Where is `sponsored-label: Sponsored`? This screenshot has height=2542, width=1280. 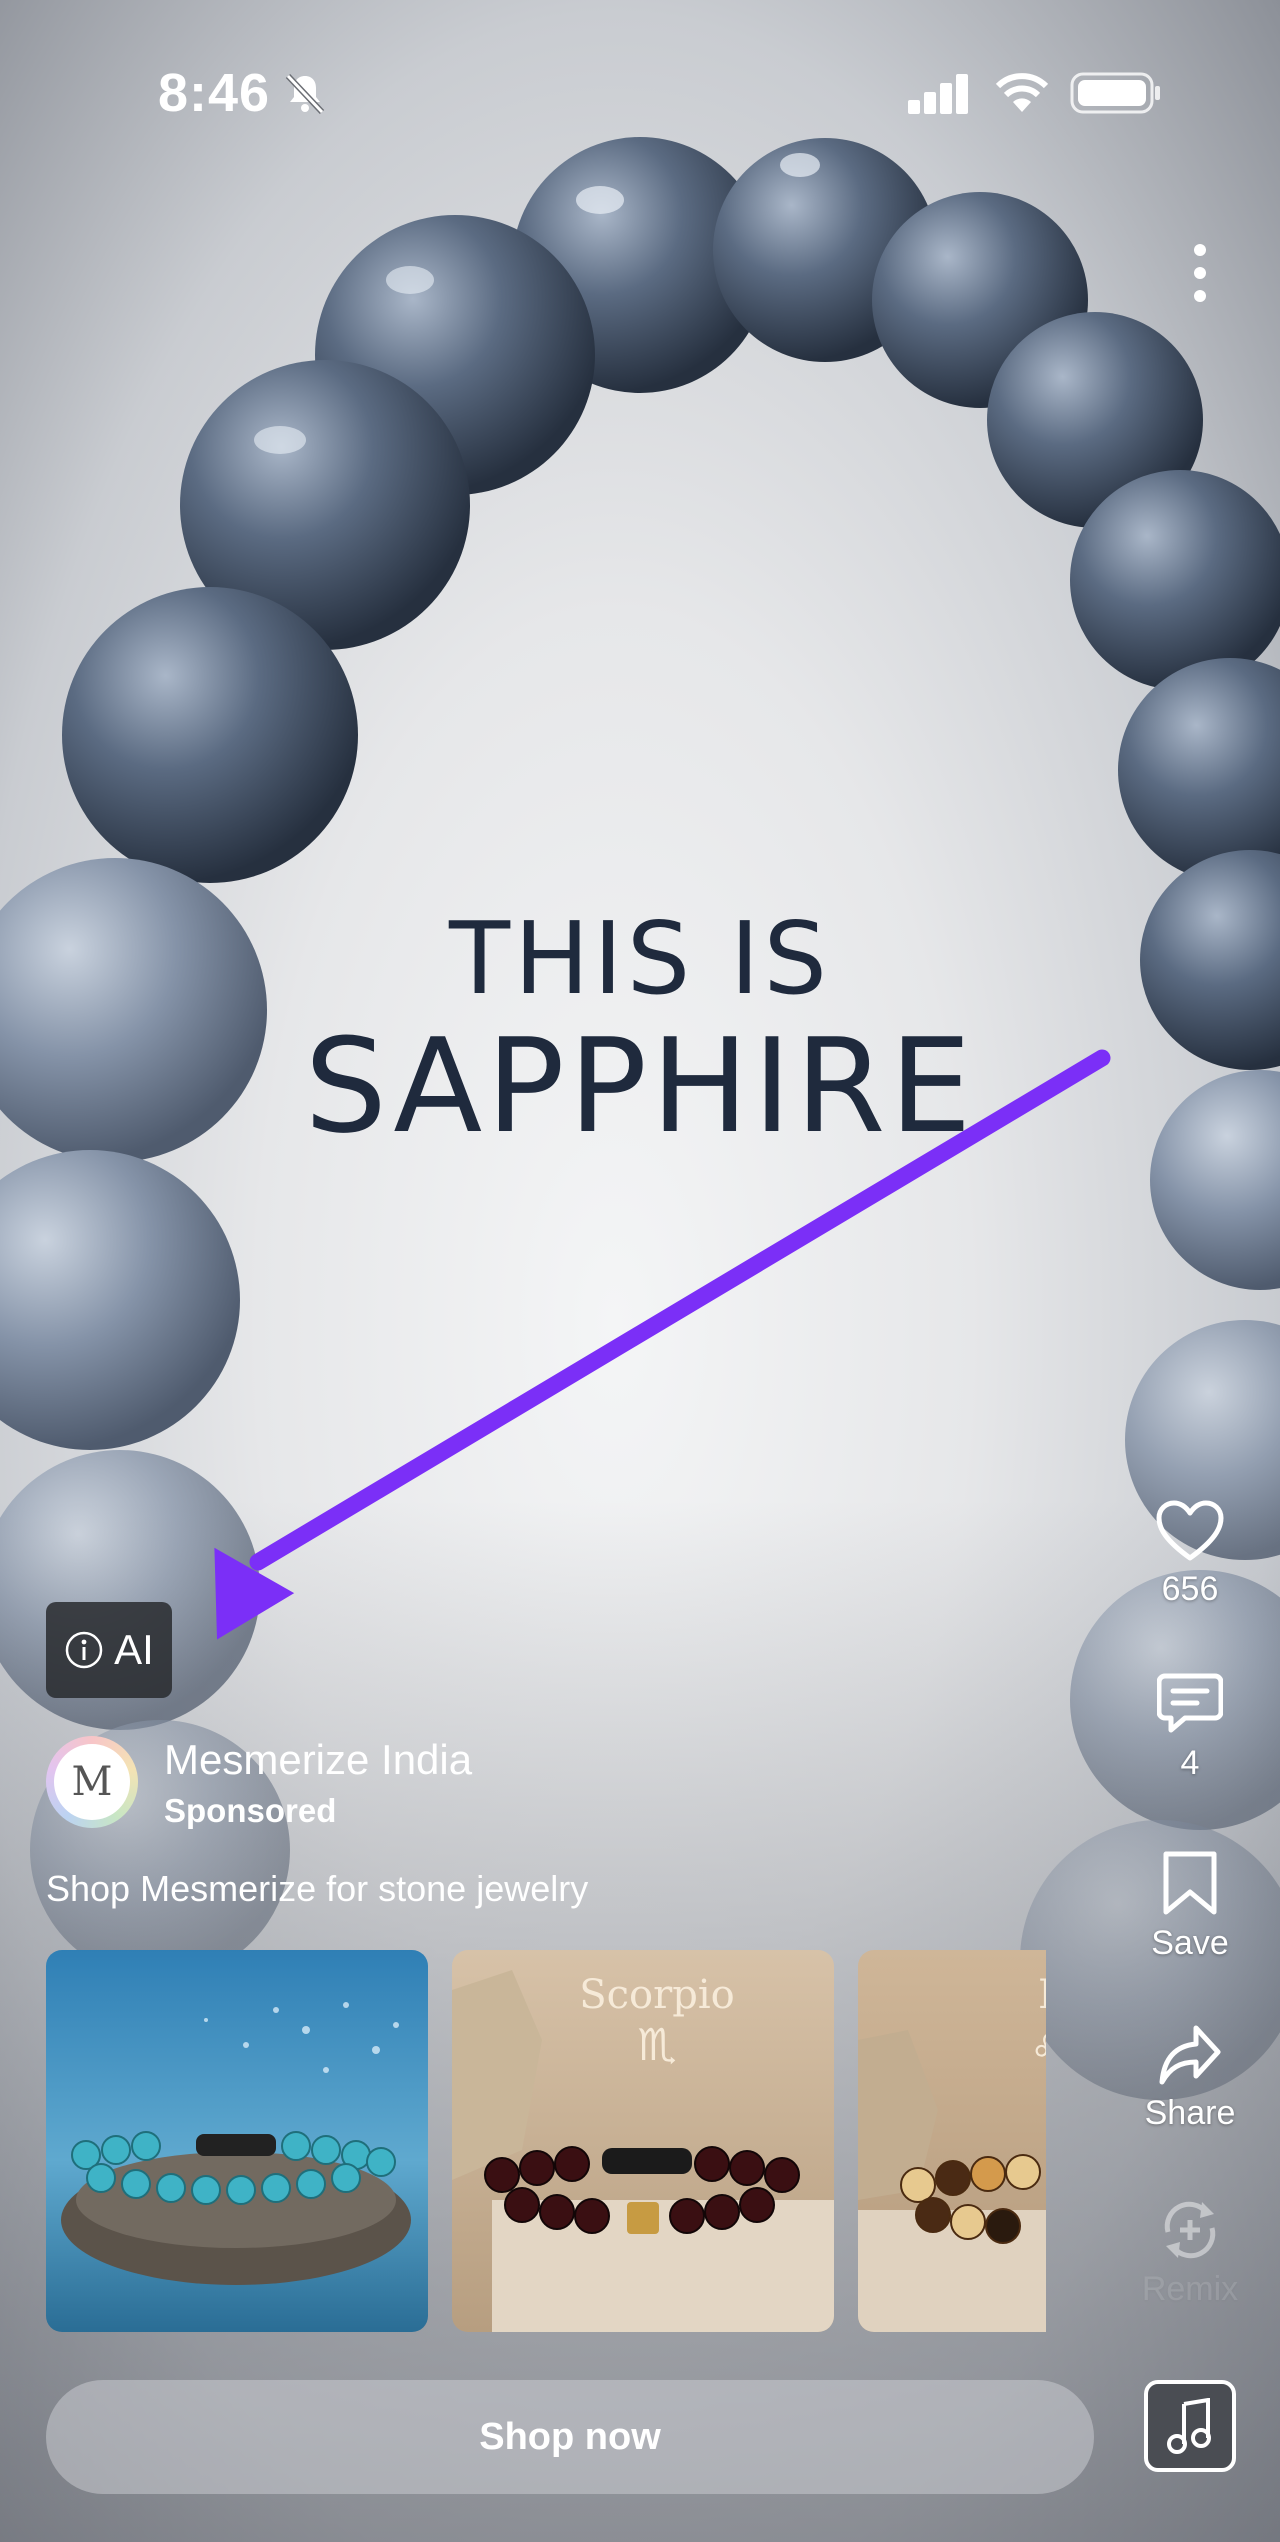
sponsored-label: Sponsored is located at coordinates (250, 1810).